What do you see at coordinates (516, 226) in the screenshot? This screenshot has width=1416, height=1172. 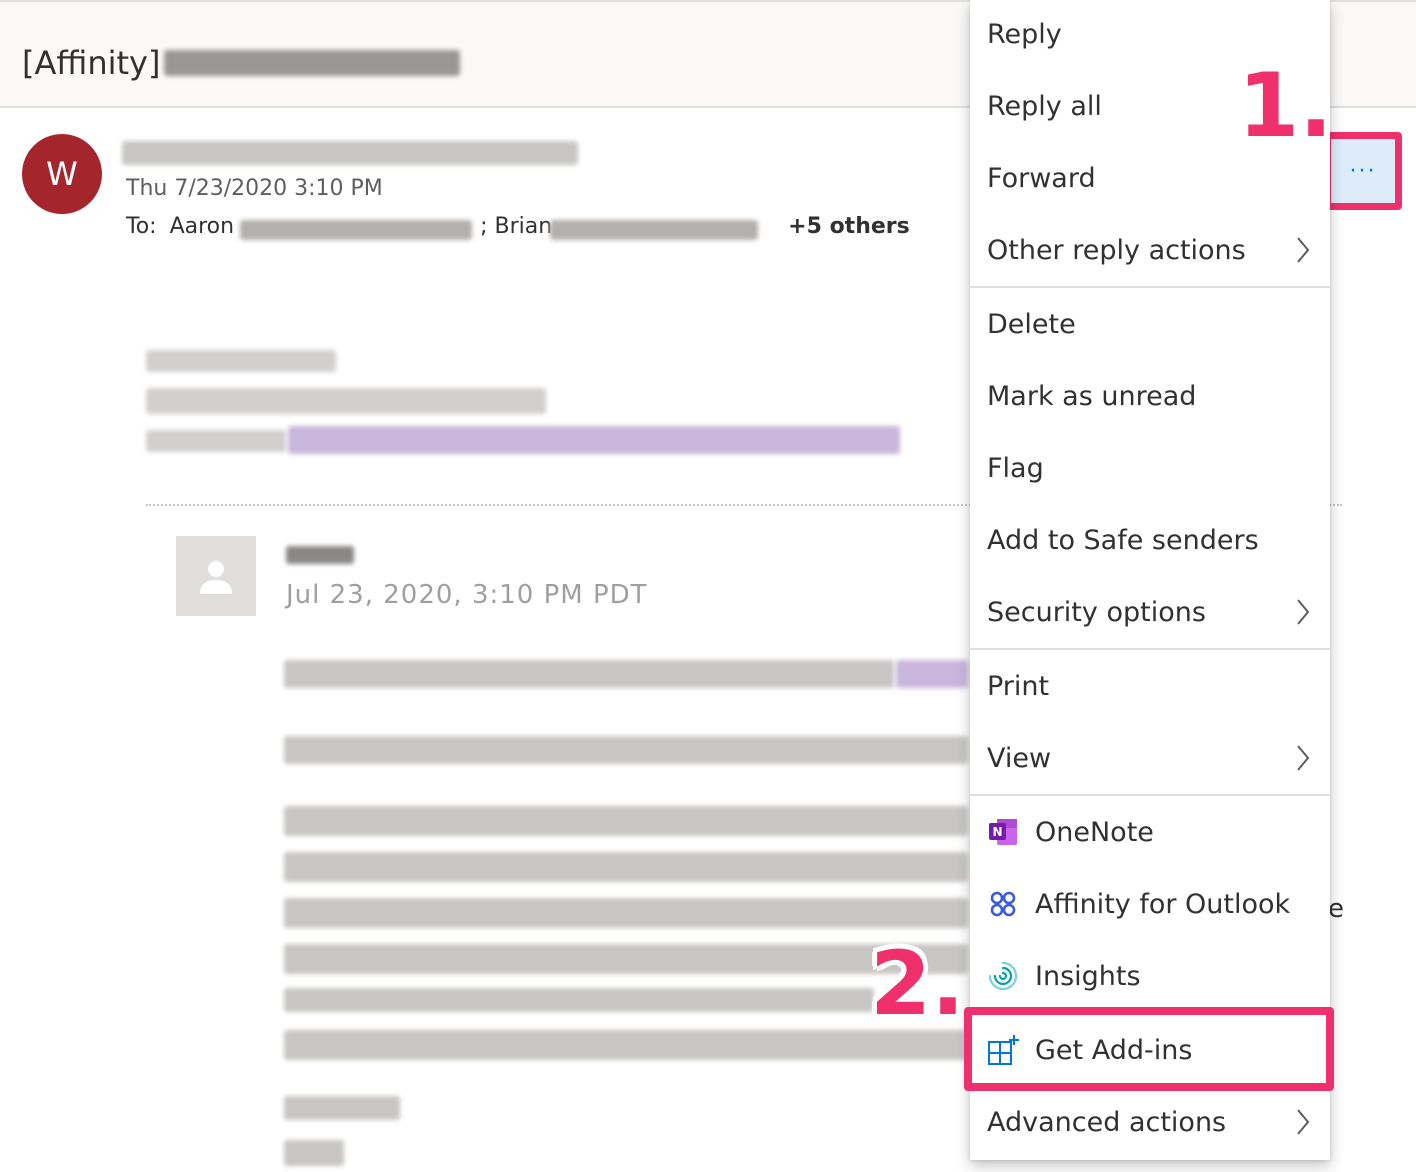 I see `recipient-brian: ; Brian` at bounding box center [516, 226].